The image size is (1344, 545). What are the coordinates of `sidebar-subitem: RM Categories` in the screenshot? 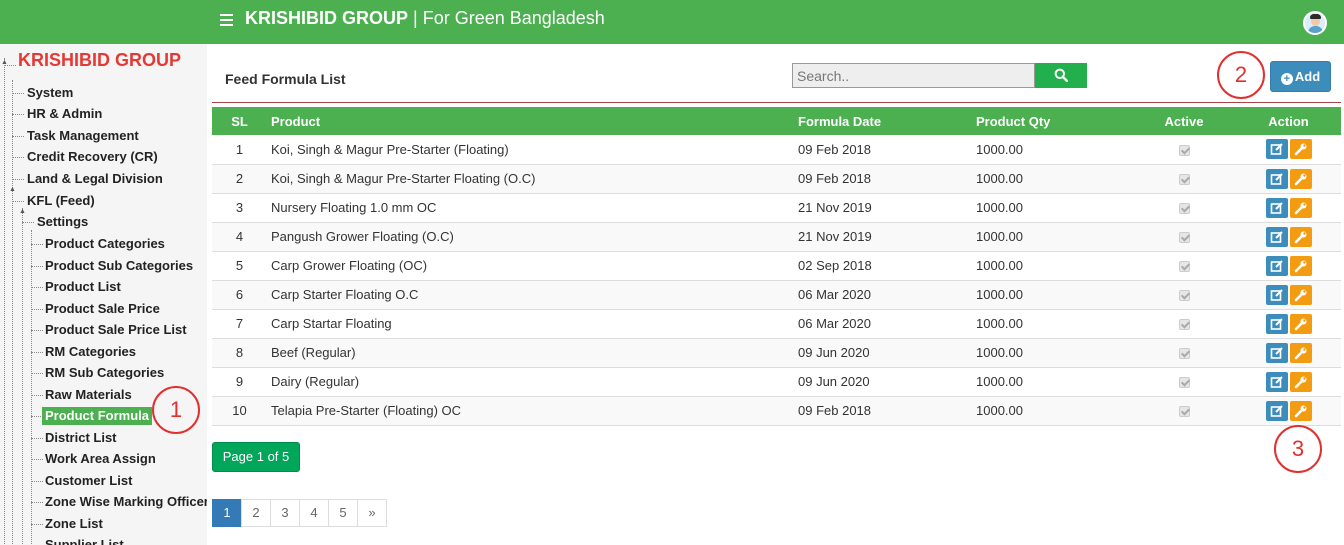 It's located at (90, 352).